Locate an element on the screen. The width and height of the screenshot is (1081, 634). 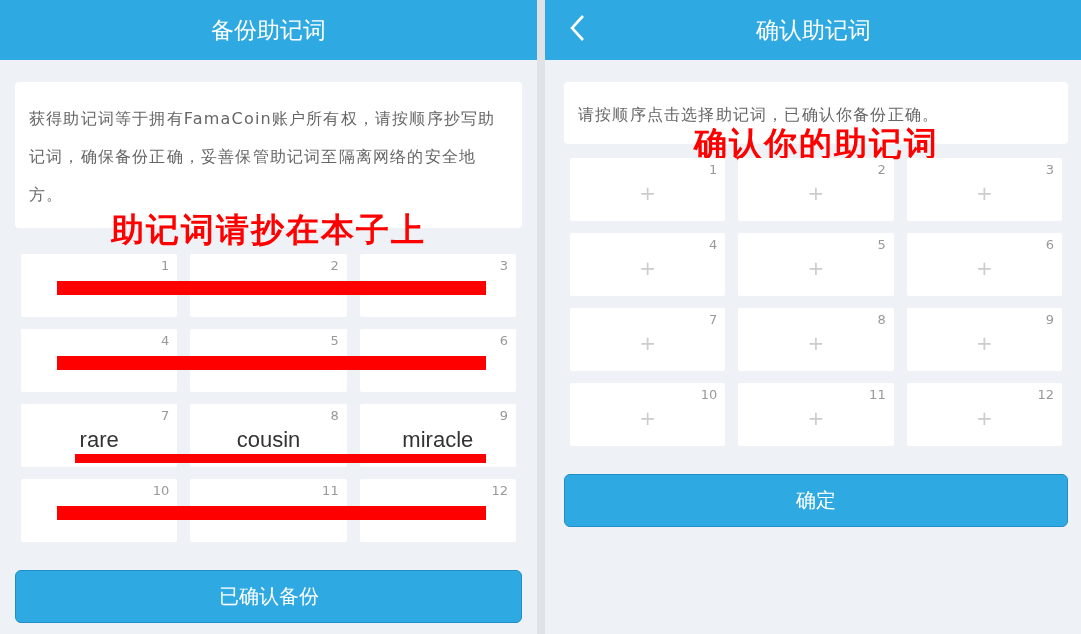
word-slot: 12 + is located at coordinates (984, 414).